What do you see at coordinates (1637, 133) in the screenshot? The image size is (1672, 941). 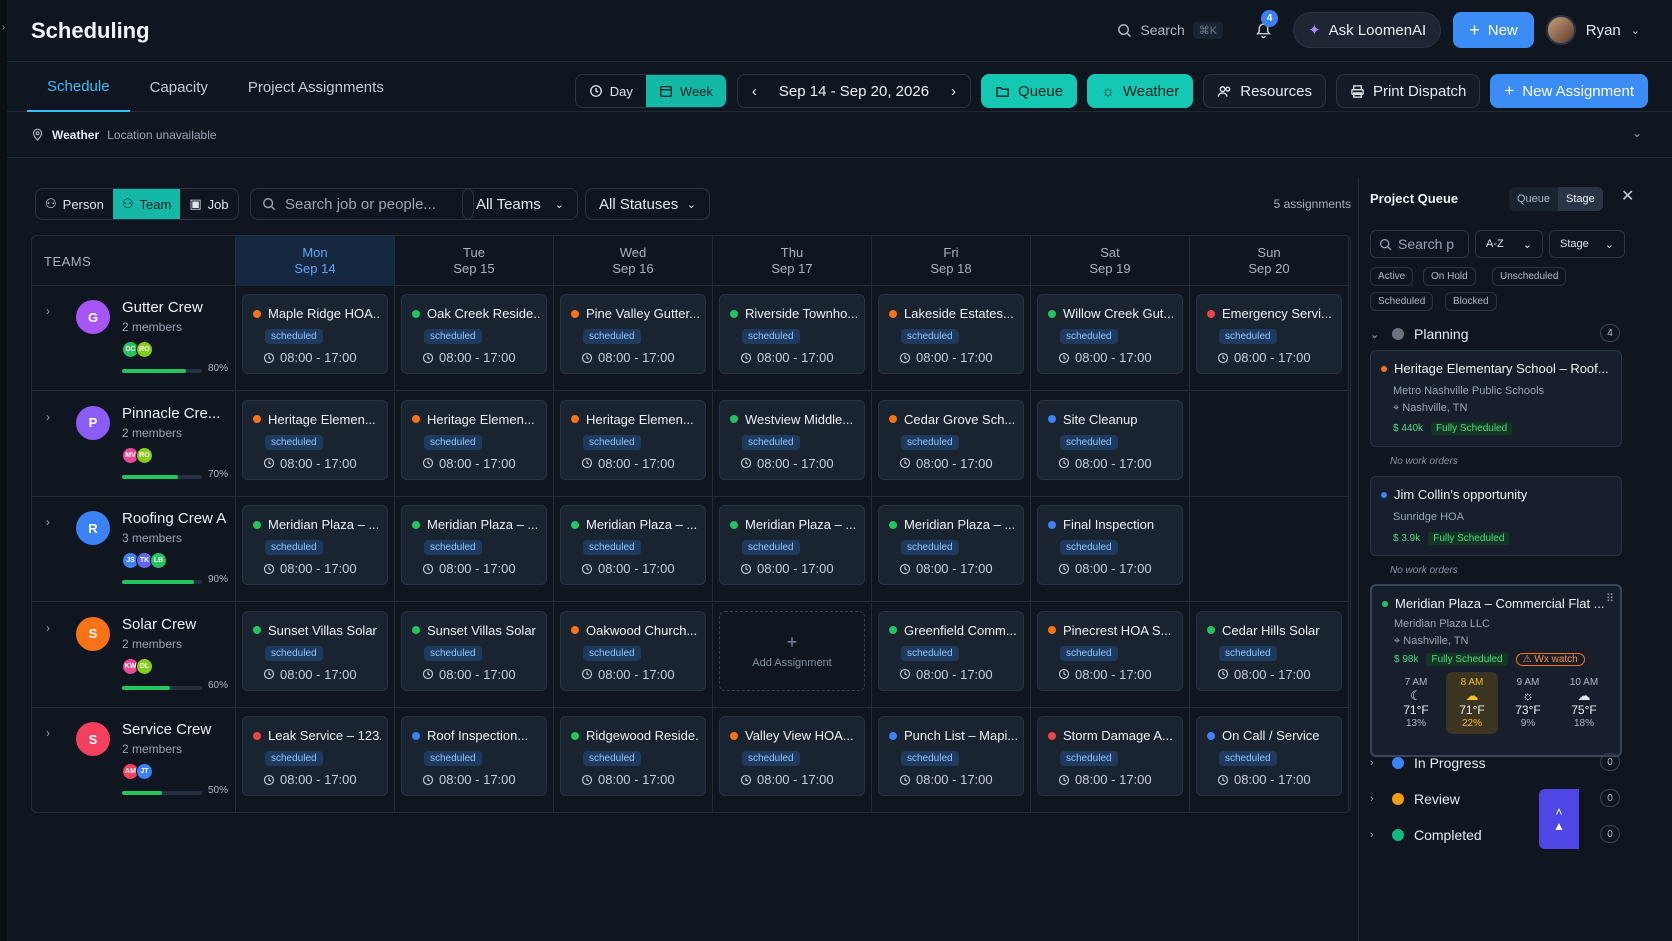 I see `chevron-down-icon: ⌄` at bounding box center [1637, 133].